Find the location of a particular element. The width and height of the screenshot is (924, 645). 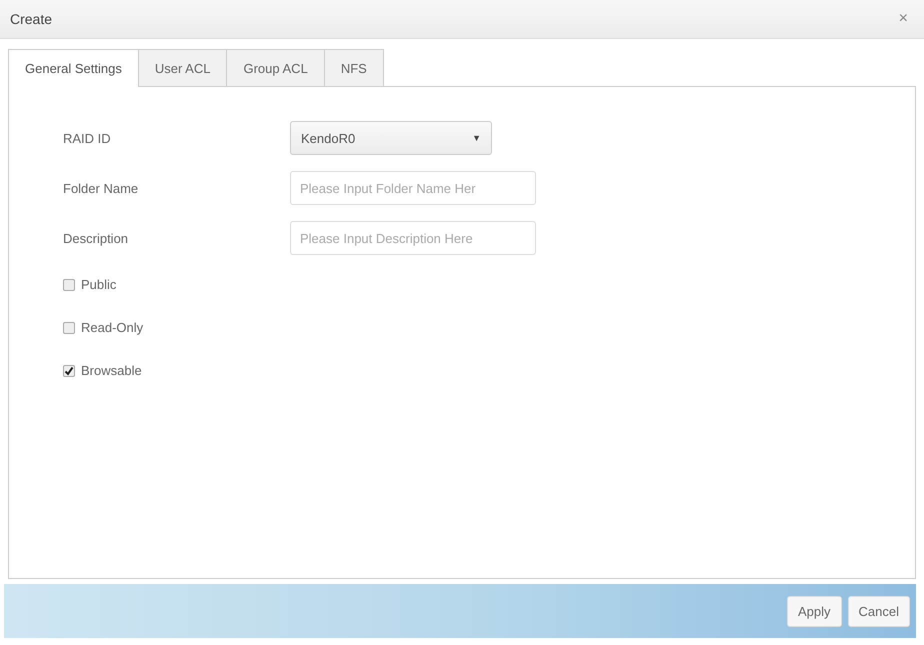

tab: General Settings is located at coordinates (73, 68).